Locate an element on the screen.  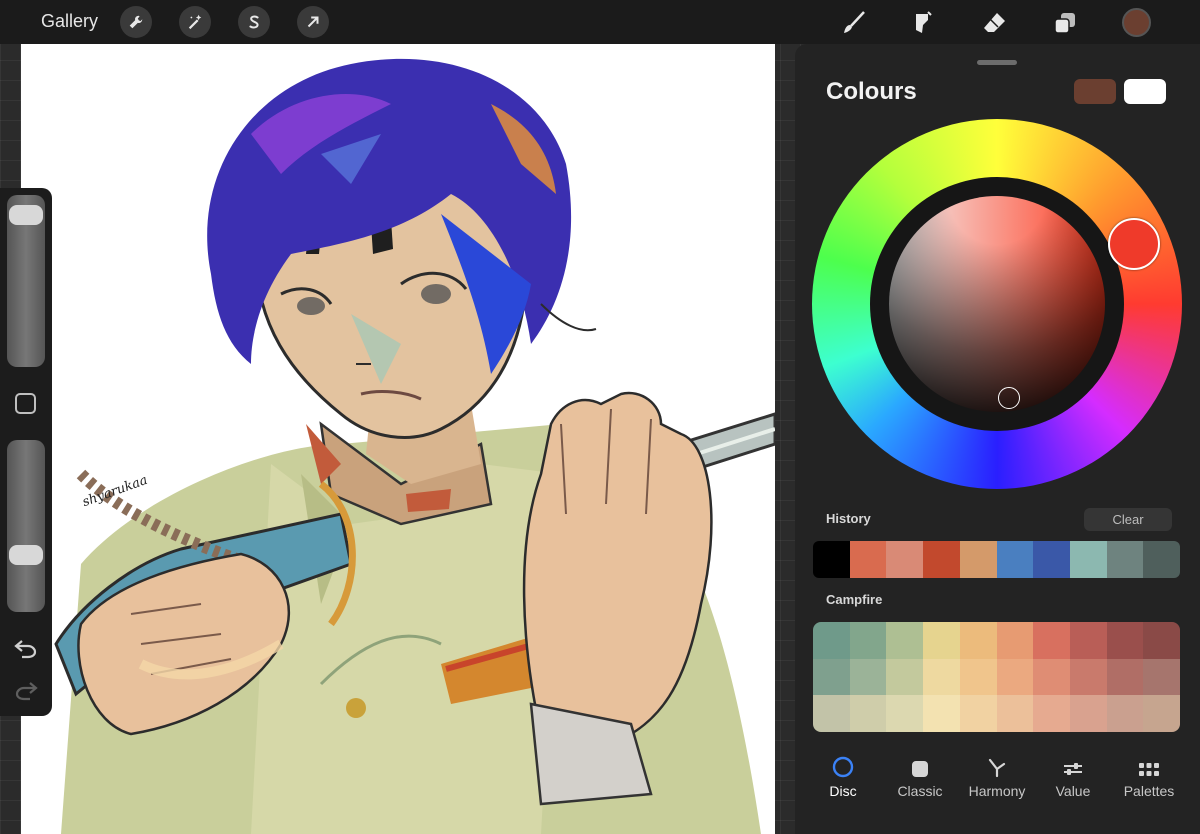
secondary-color-chip is located at coordinates (1145, 91).